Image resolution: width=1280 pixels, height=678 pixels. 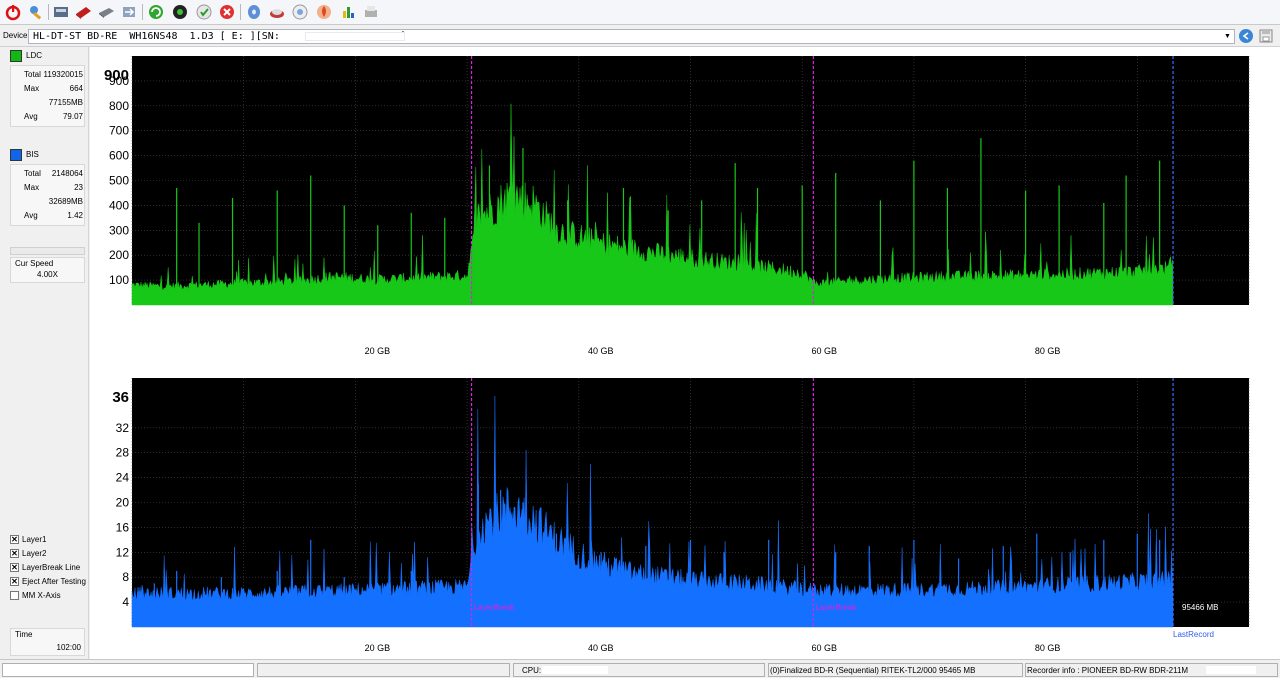 What do you see at coordinates (34, 263) in the screenshot?
I see `speed-label: Cur Speed` at bounding box center [34, 263].